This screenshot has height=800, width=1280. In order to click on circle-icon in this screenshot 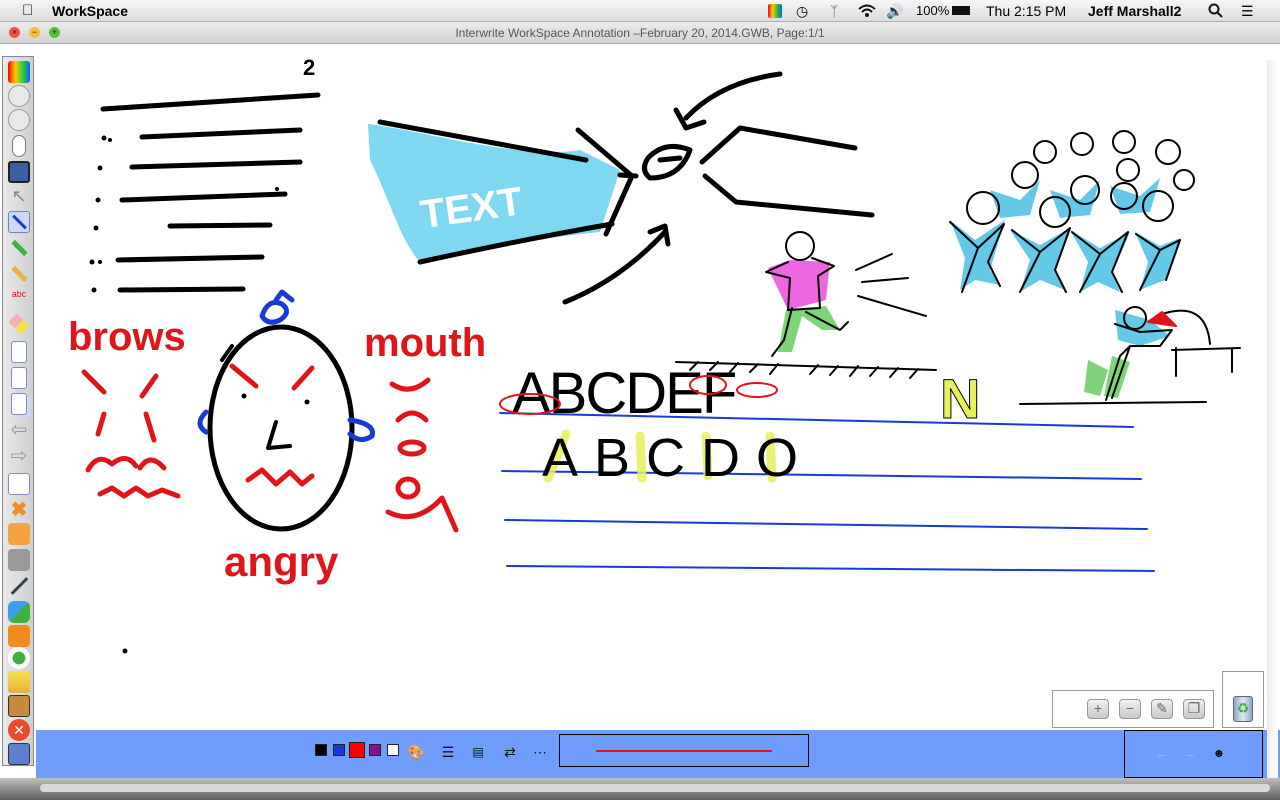, I will do `click(19, 96)`.